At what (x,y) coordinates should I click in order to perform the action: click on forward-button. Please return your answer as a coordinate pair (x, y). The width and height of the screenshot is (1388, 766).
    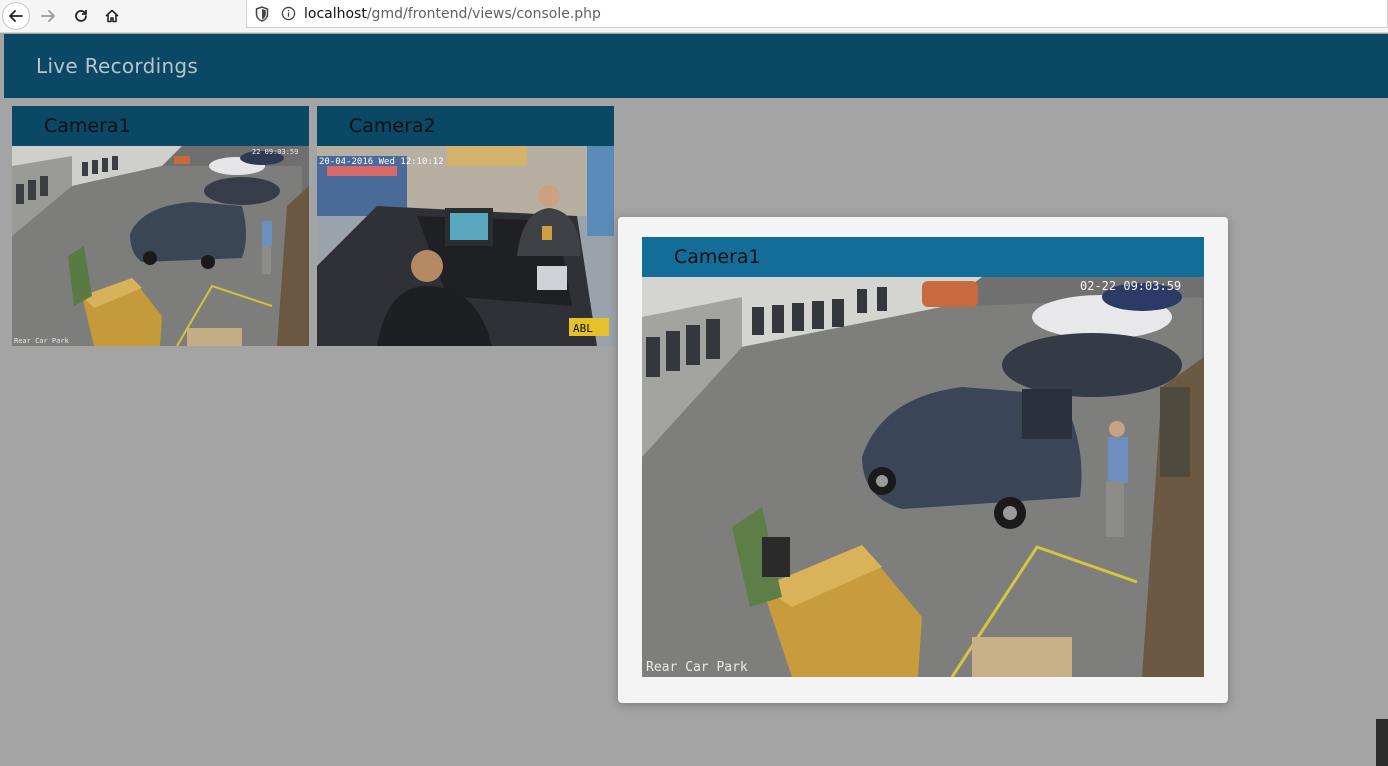
    Looking at the image, I should click on (48, 16).